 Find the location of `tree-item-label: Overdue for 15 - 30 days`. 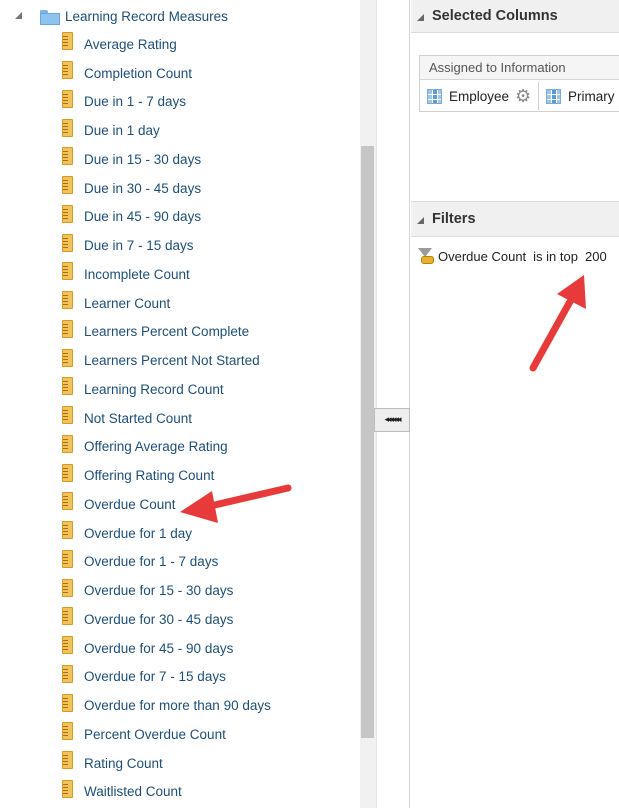

tree-item-label: Overdue for 15 - 30 days is located at coordinates (159, 591).